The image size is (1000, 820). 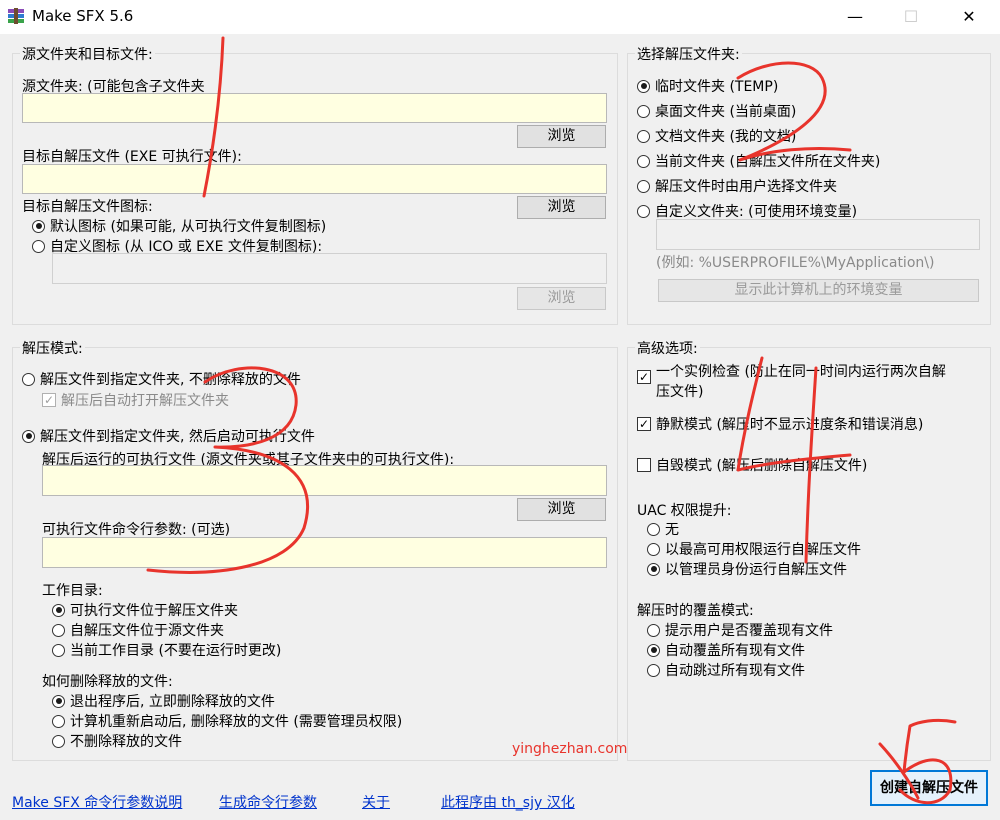 What do you see at coordinates (324, 480) in the screenshot?
I see `exe-input` at bounding box center [324, 480].